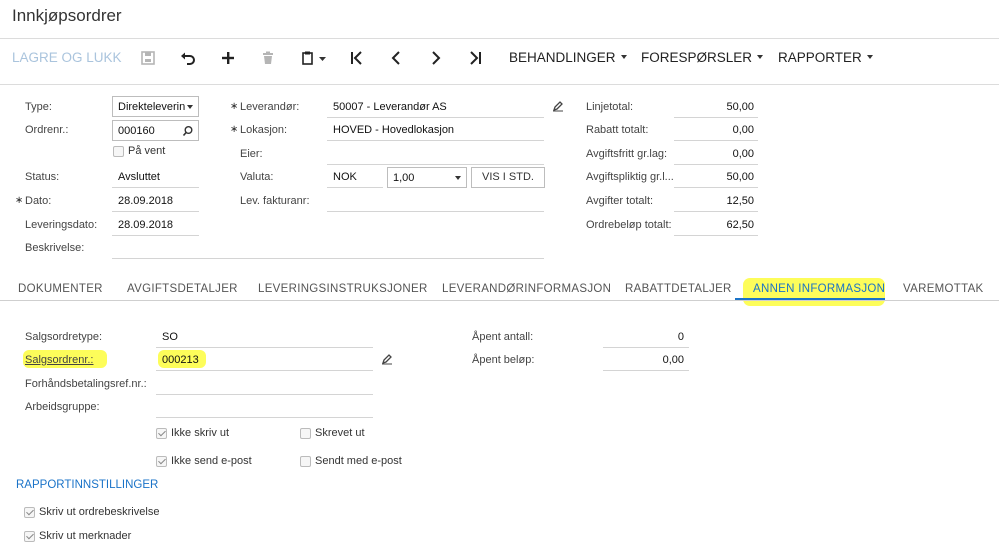 The width and height of the screenshot is (999, 550). Describe the element at coordinates (678, 289) in the screenshot. I see `tab-discount-details: RABATTDETALJER` at that location.